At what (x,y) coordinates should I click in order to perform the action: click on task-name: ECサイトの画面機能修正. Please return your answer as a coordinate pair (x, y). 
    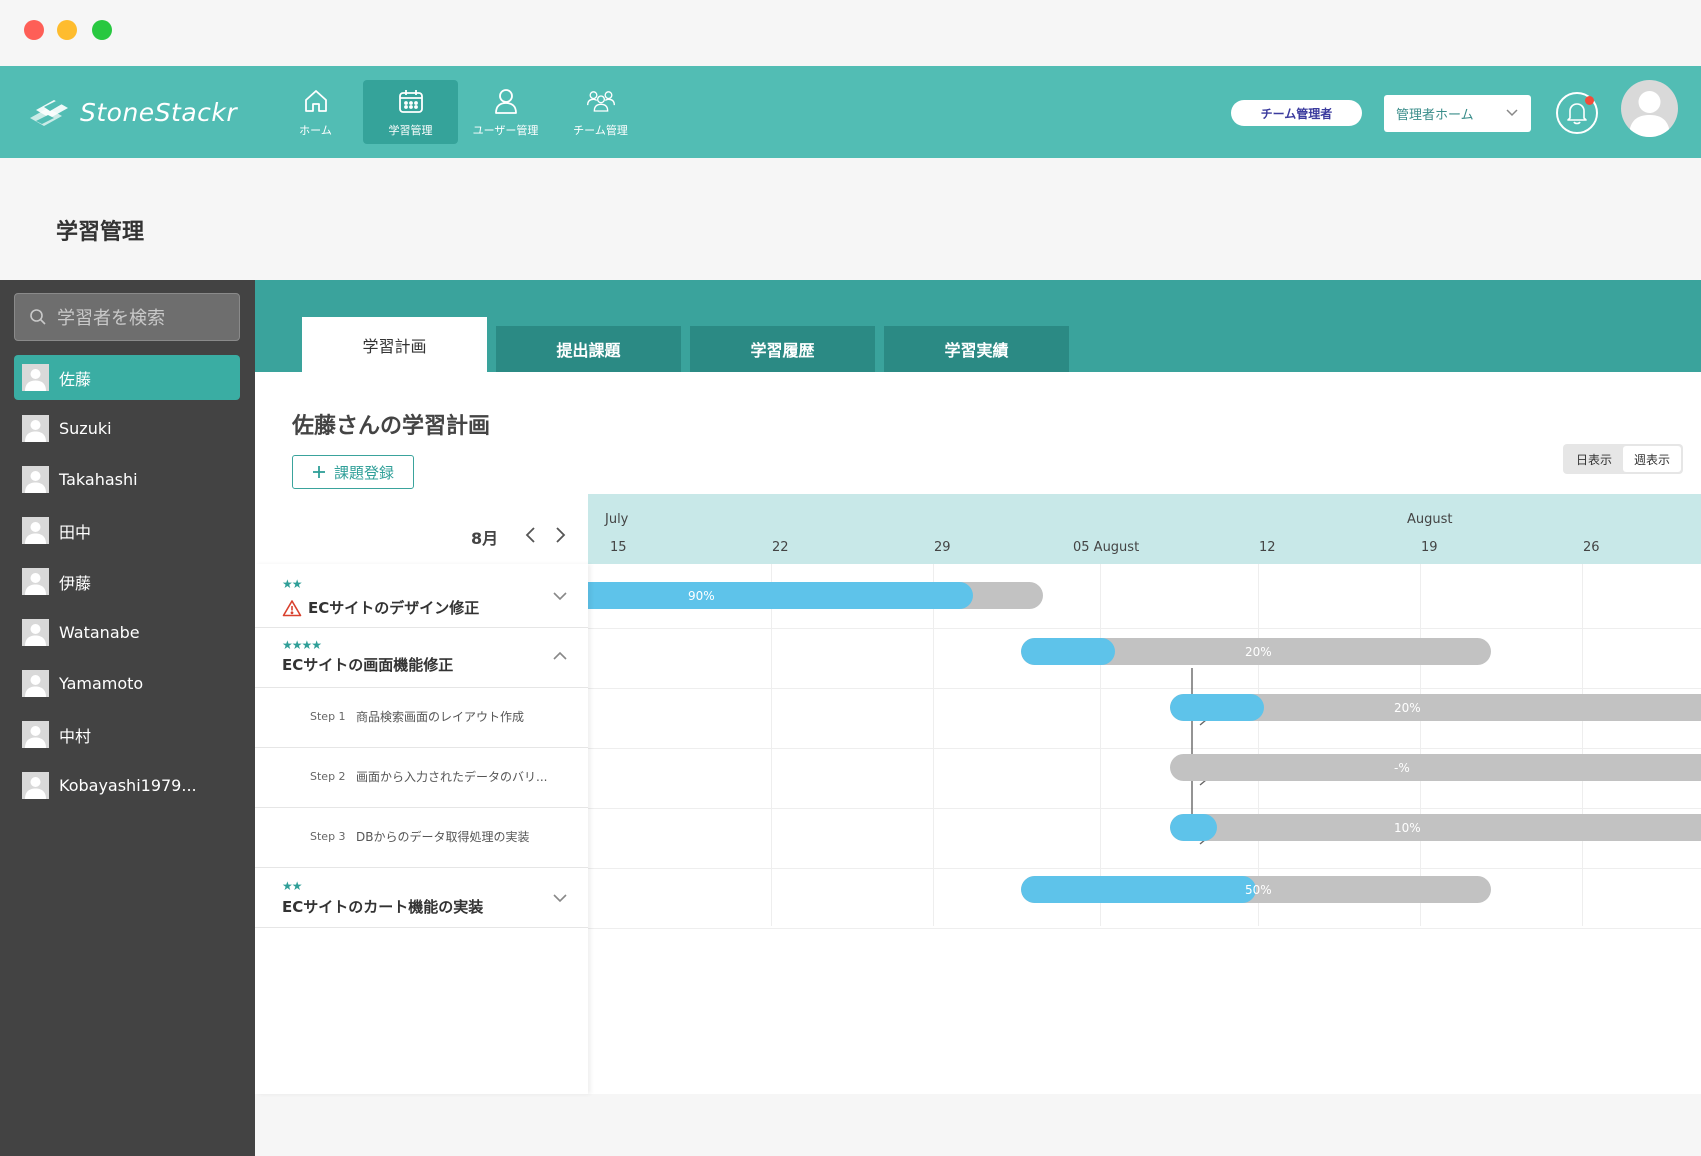
    Looking at the image, I should click on (368, 665).